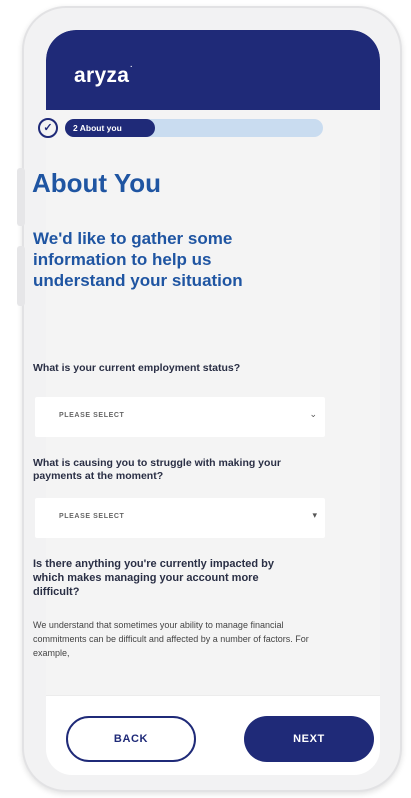 The height and width of the screenshot is (798, 411). I want to click on next-button: NEXT, so click(309, 739).